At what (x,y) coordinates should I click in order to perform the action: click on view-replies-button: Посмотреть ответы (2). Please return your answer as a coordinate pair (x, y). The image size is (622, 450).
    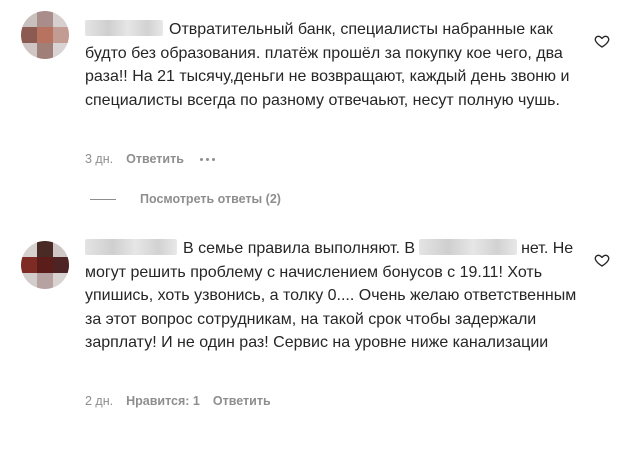
    Looking at the image, I should click on (185, 199).